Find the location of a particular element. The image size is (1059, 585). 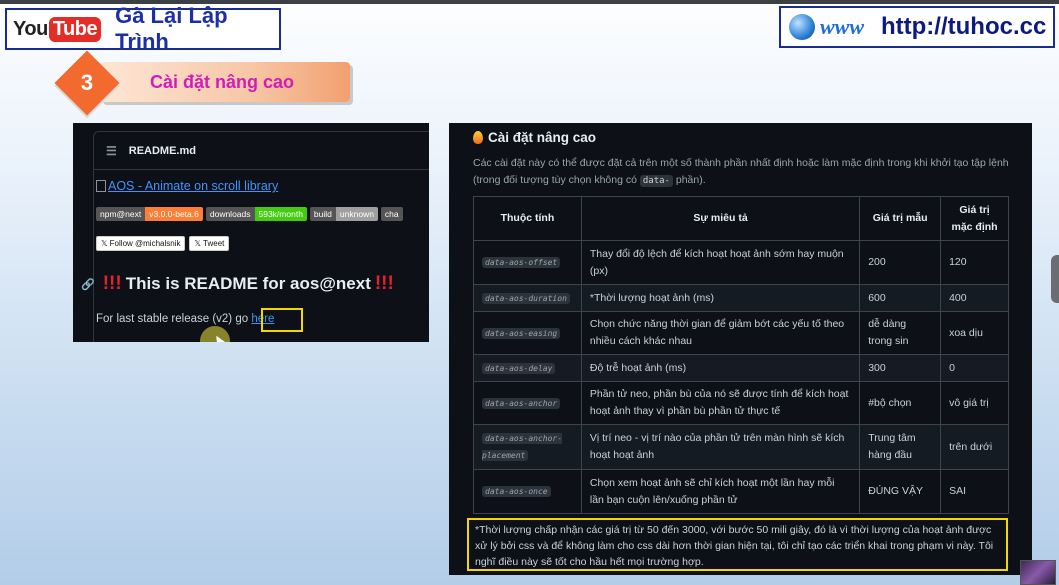

attribute-code: data-aos-offset is located at coordinates (521, 262).